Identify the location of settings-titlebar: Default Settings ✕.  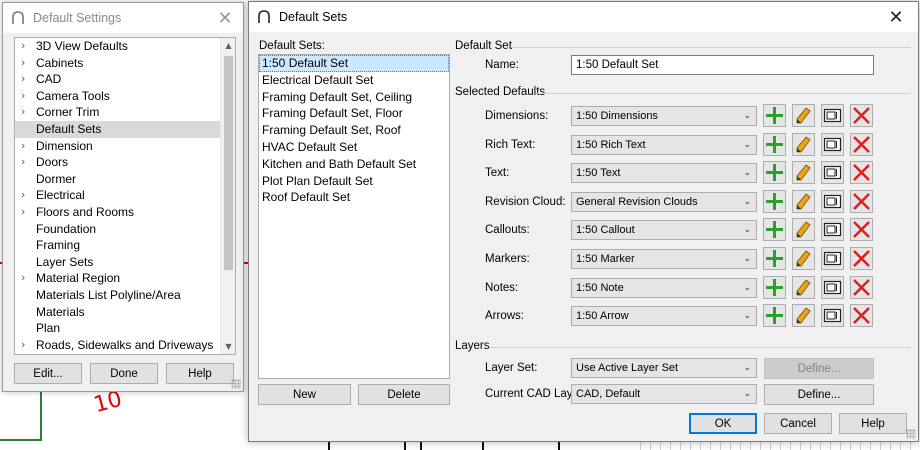
(123, 18).